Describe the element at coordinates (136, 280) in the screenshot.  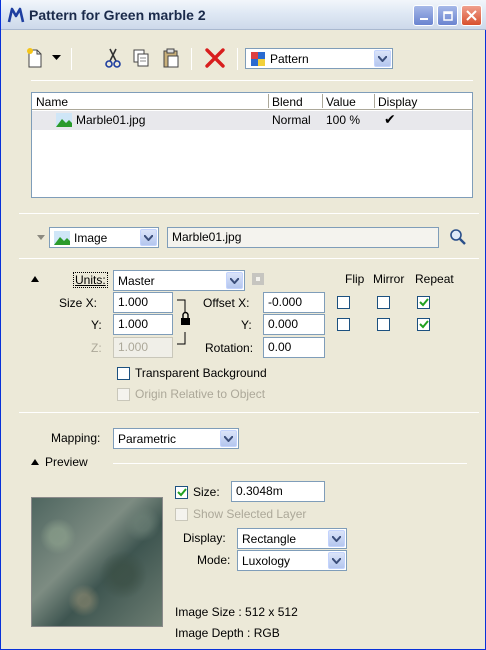
I see `units-value: Master` at that location.